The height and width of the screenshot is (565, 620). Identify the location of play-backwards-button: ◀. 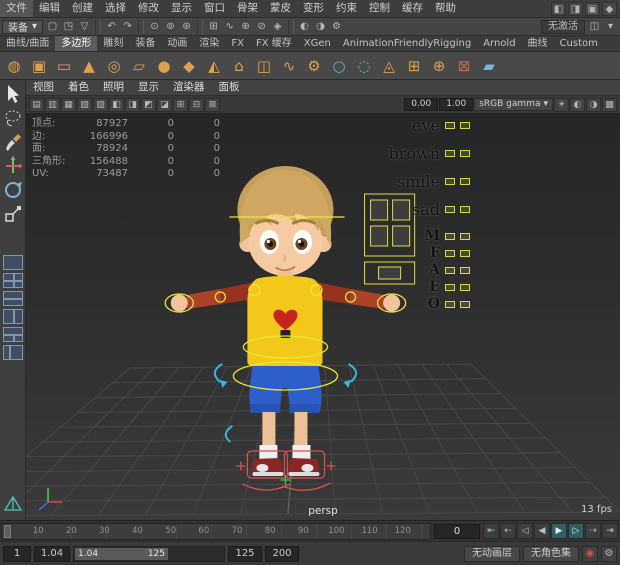
(542, 531).